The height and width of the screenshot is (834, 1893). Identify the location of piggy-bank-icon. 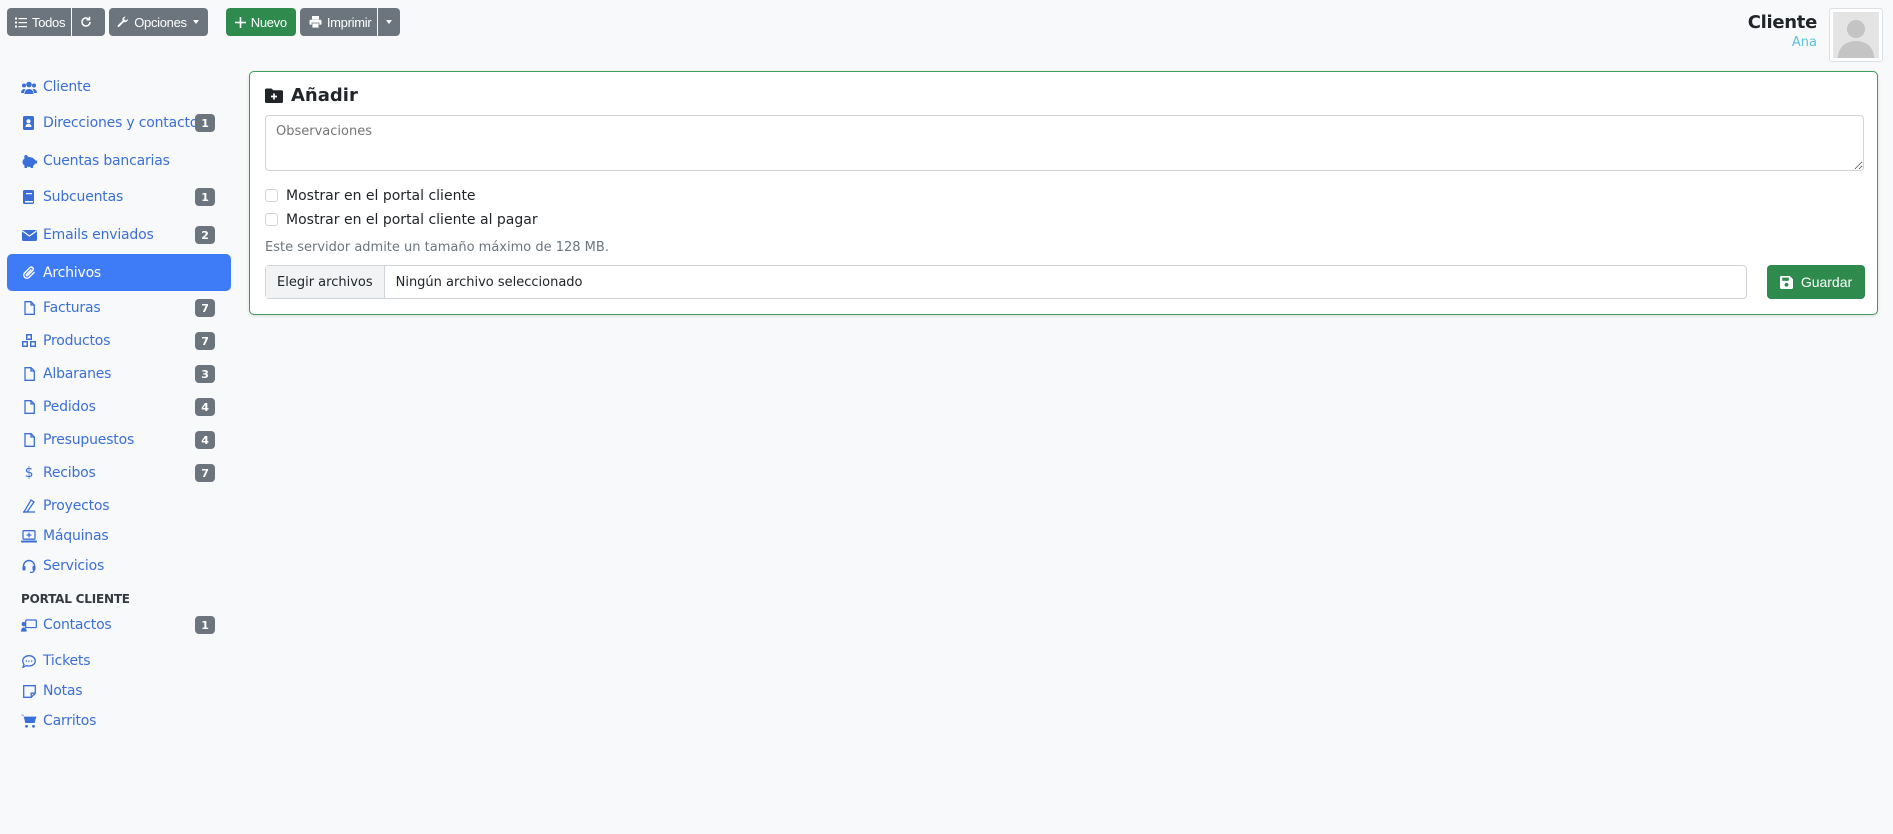
(29, 161).